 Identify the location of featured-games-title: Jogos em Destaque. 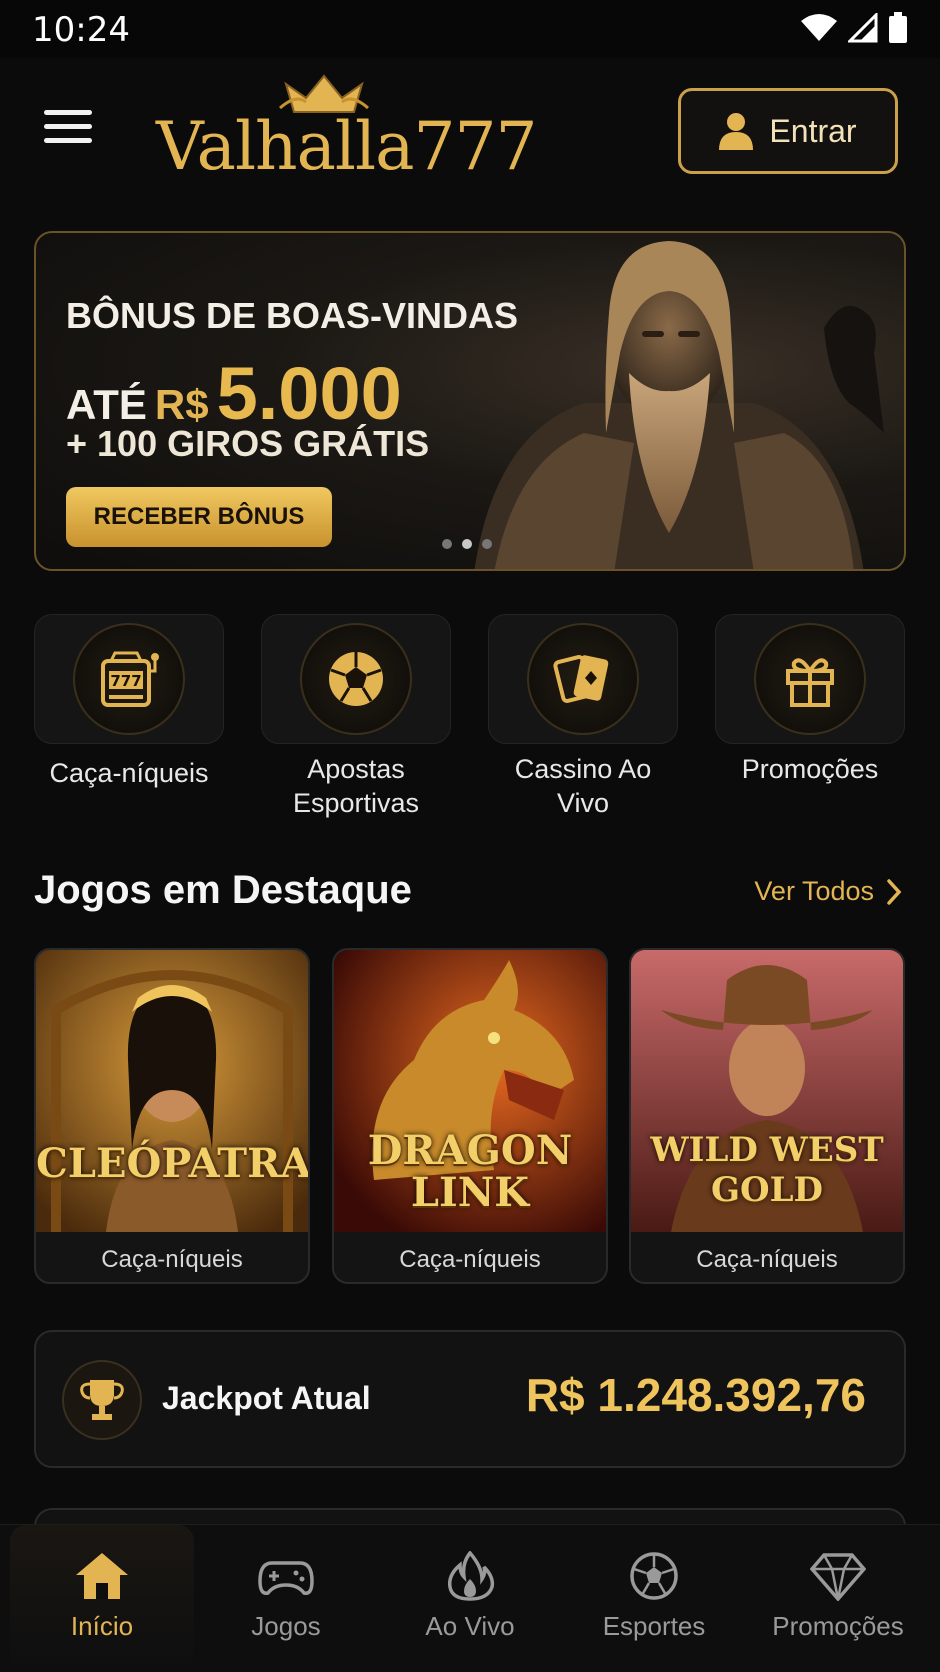
(223, 890).